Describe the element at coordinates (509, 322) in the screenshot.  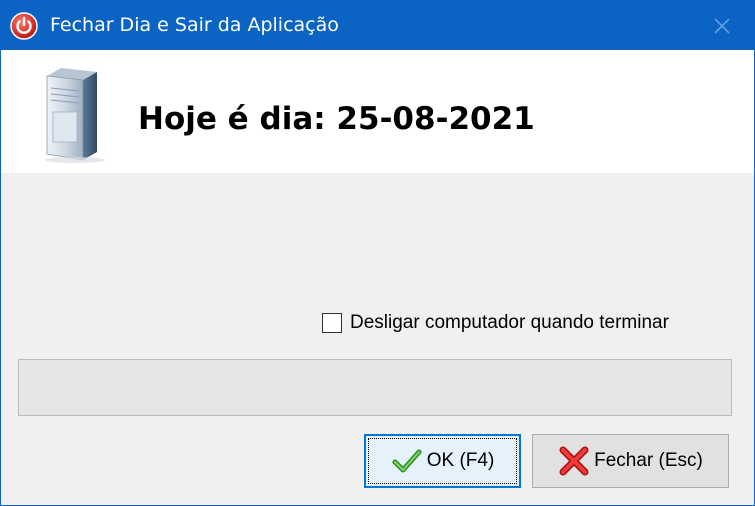
I see `shutdown-checkbox-label: Desligar computador quando terminar` at that location.